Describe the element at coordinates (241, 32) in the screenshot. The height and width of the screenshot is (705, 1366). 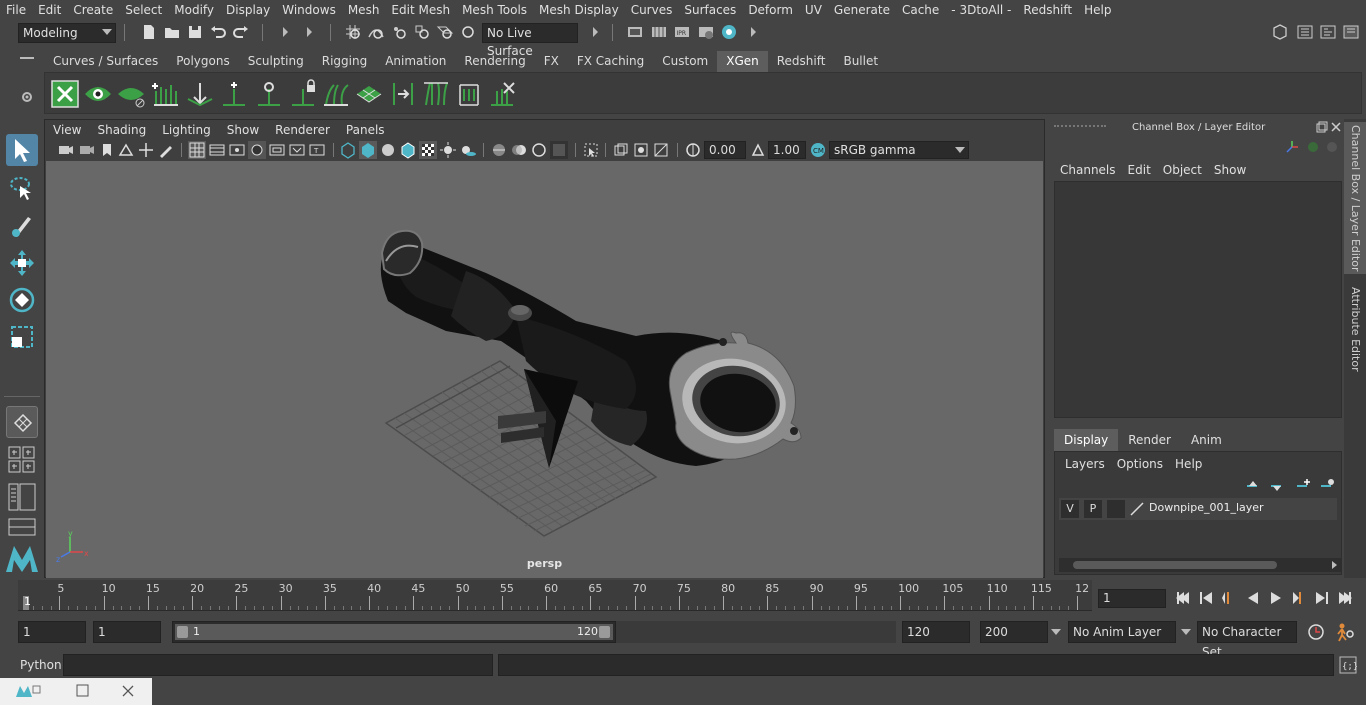
I see `redo-icon` at that location.